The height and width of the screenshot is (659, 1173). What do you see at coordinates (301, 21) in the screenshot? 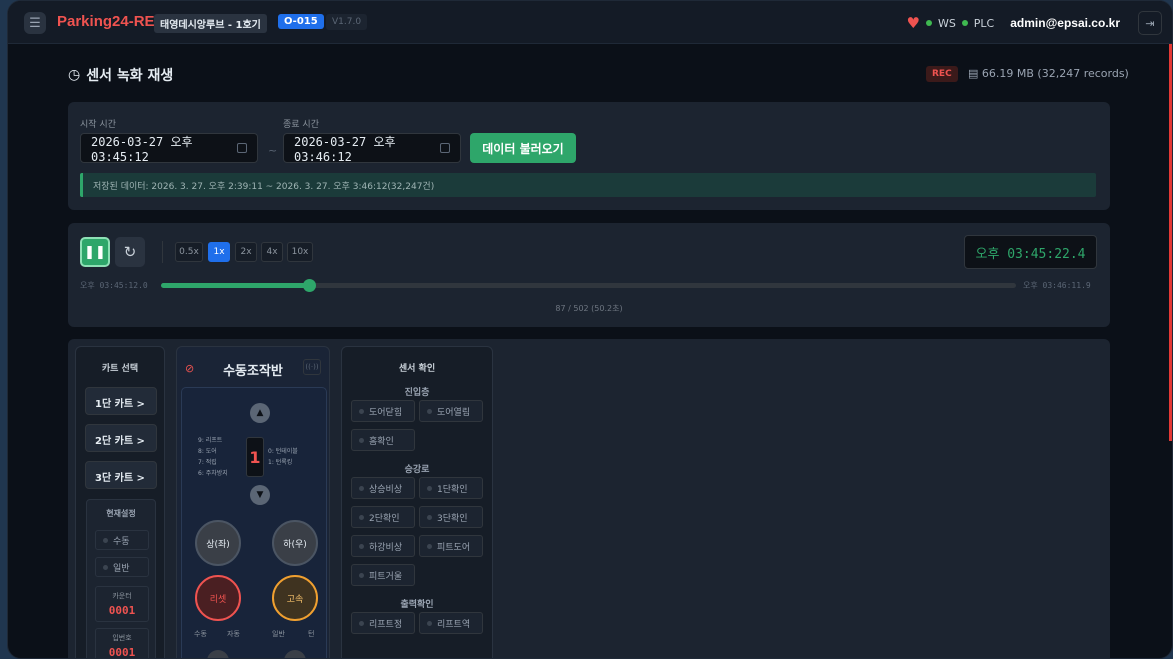
I see `site-code-badge: O-015` at bounding box center [301, 21].